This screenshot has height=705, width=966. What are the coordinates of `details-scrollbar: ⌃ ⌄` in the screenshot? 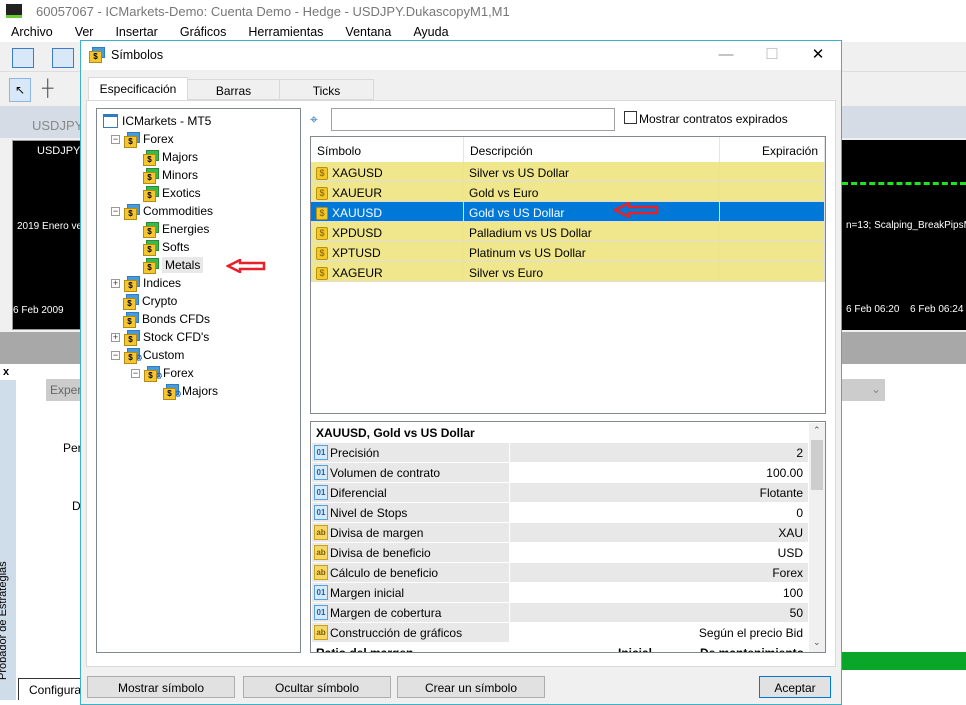 It's located at (817, 537).